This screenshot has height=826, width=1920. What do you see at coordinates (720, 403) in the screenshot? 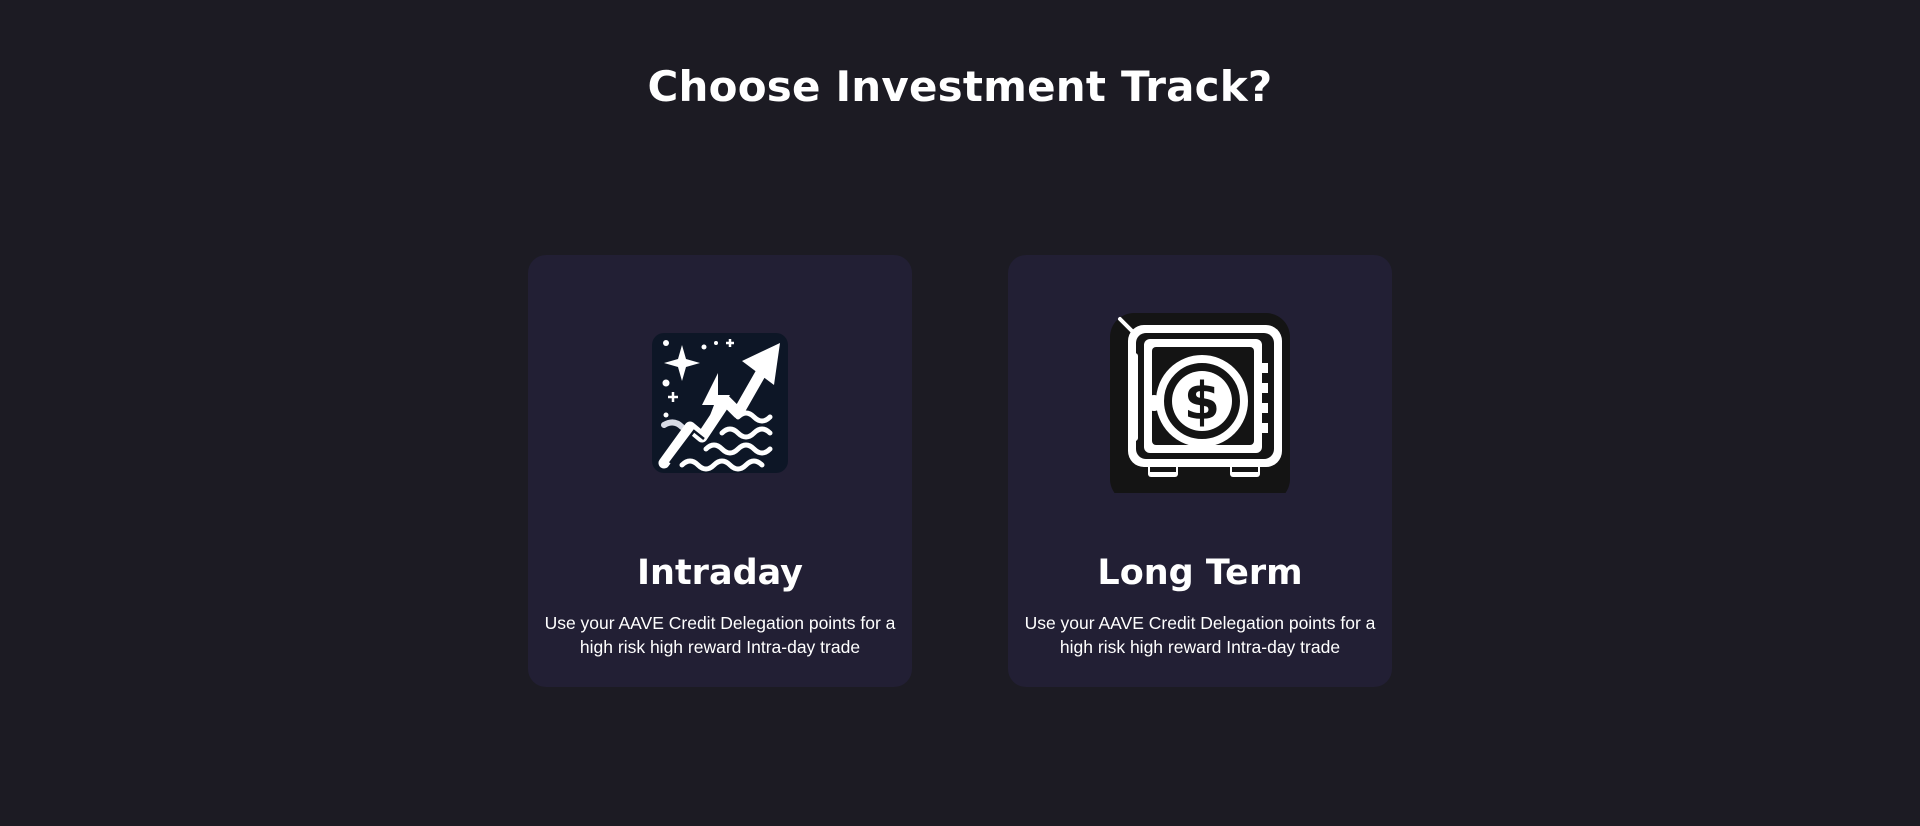
I see `intraday-trend-icon` at bounding box center [720, 403].